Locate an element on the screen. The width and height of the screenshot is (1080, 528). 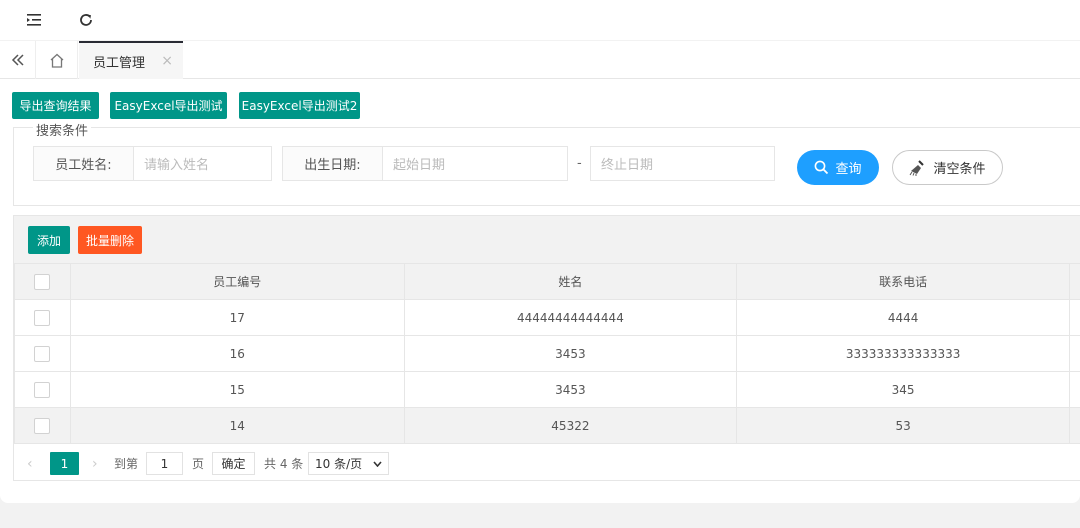
goto-label: 到第 is located at coordinates (126, 464).